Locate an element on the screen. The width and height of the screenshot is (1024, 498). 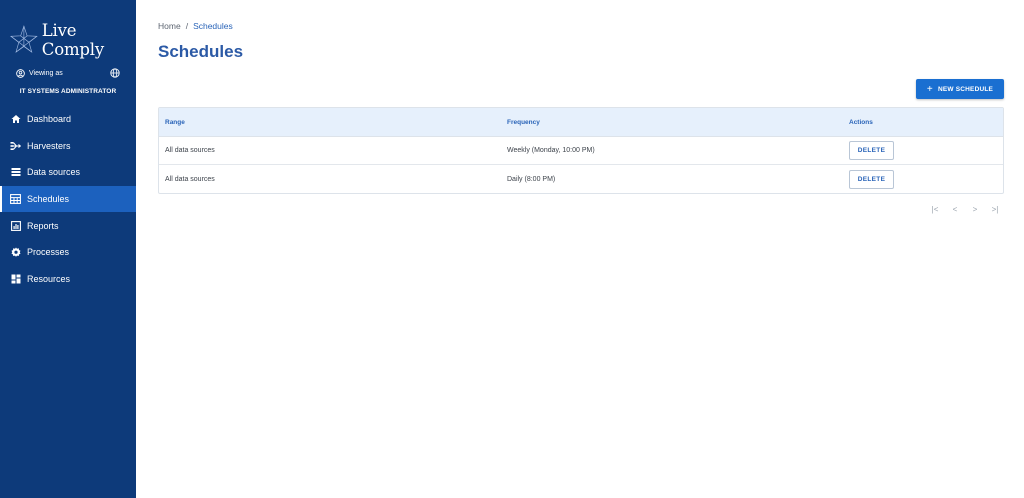
sidebar-item-processes: Processes is located at coordinates (68, 252).